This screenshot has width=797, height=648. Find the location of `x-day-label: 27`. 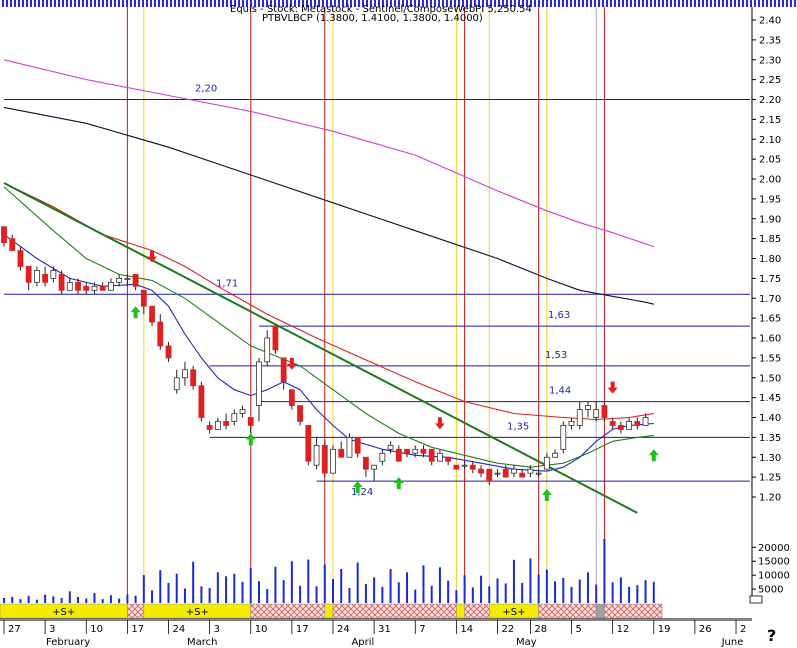

x-day-label: 27 is located at coordinates (14, 629).